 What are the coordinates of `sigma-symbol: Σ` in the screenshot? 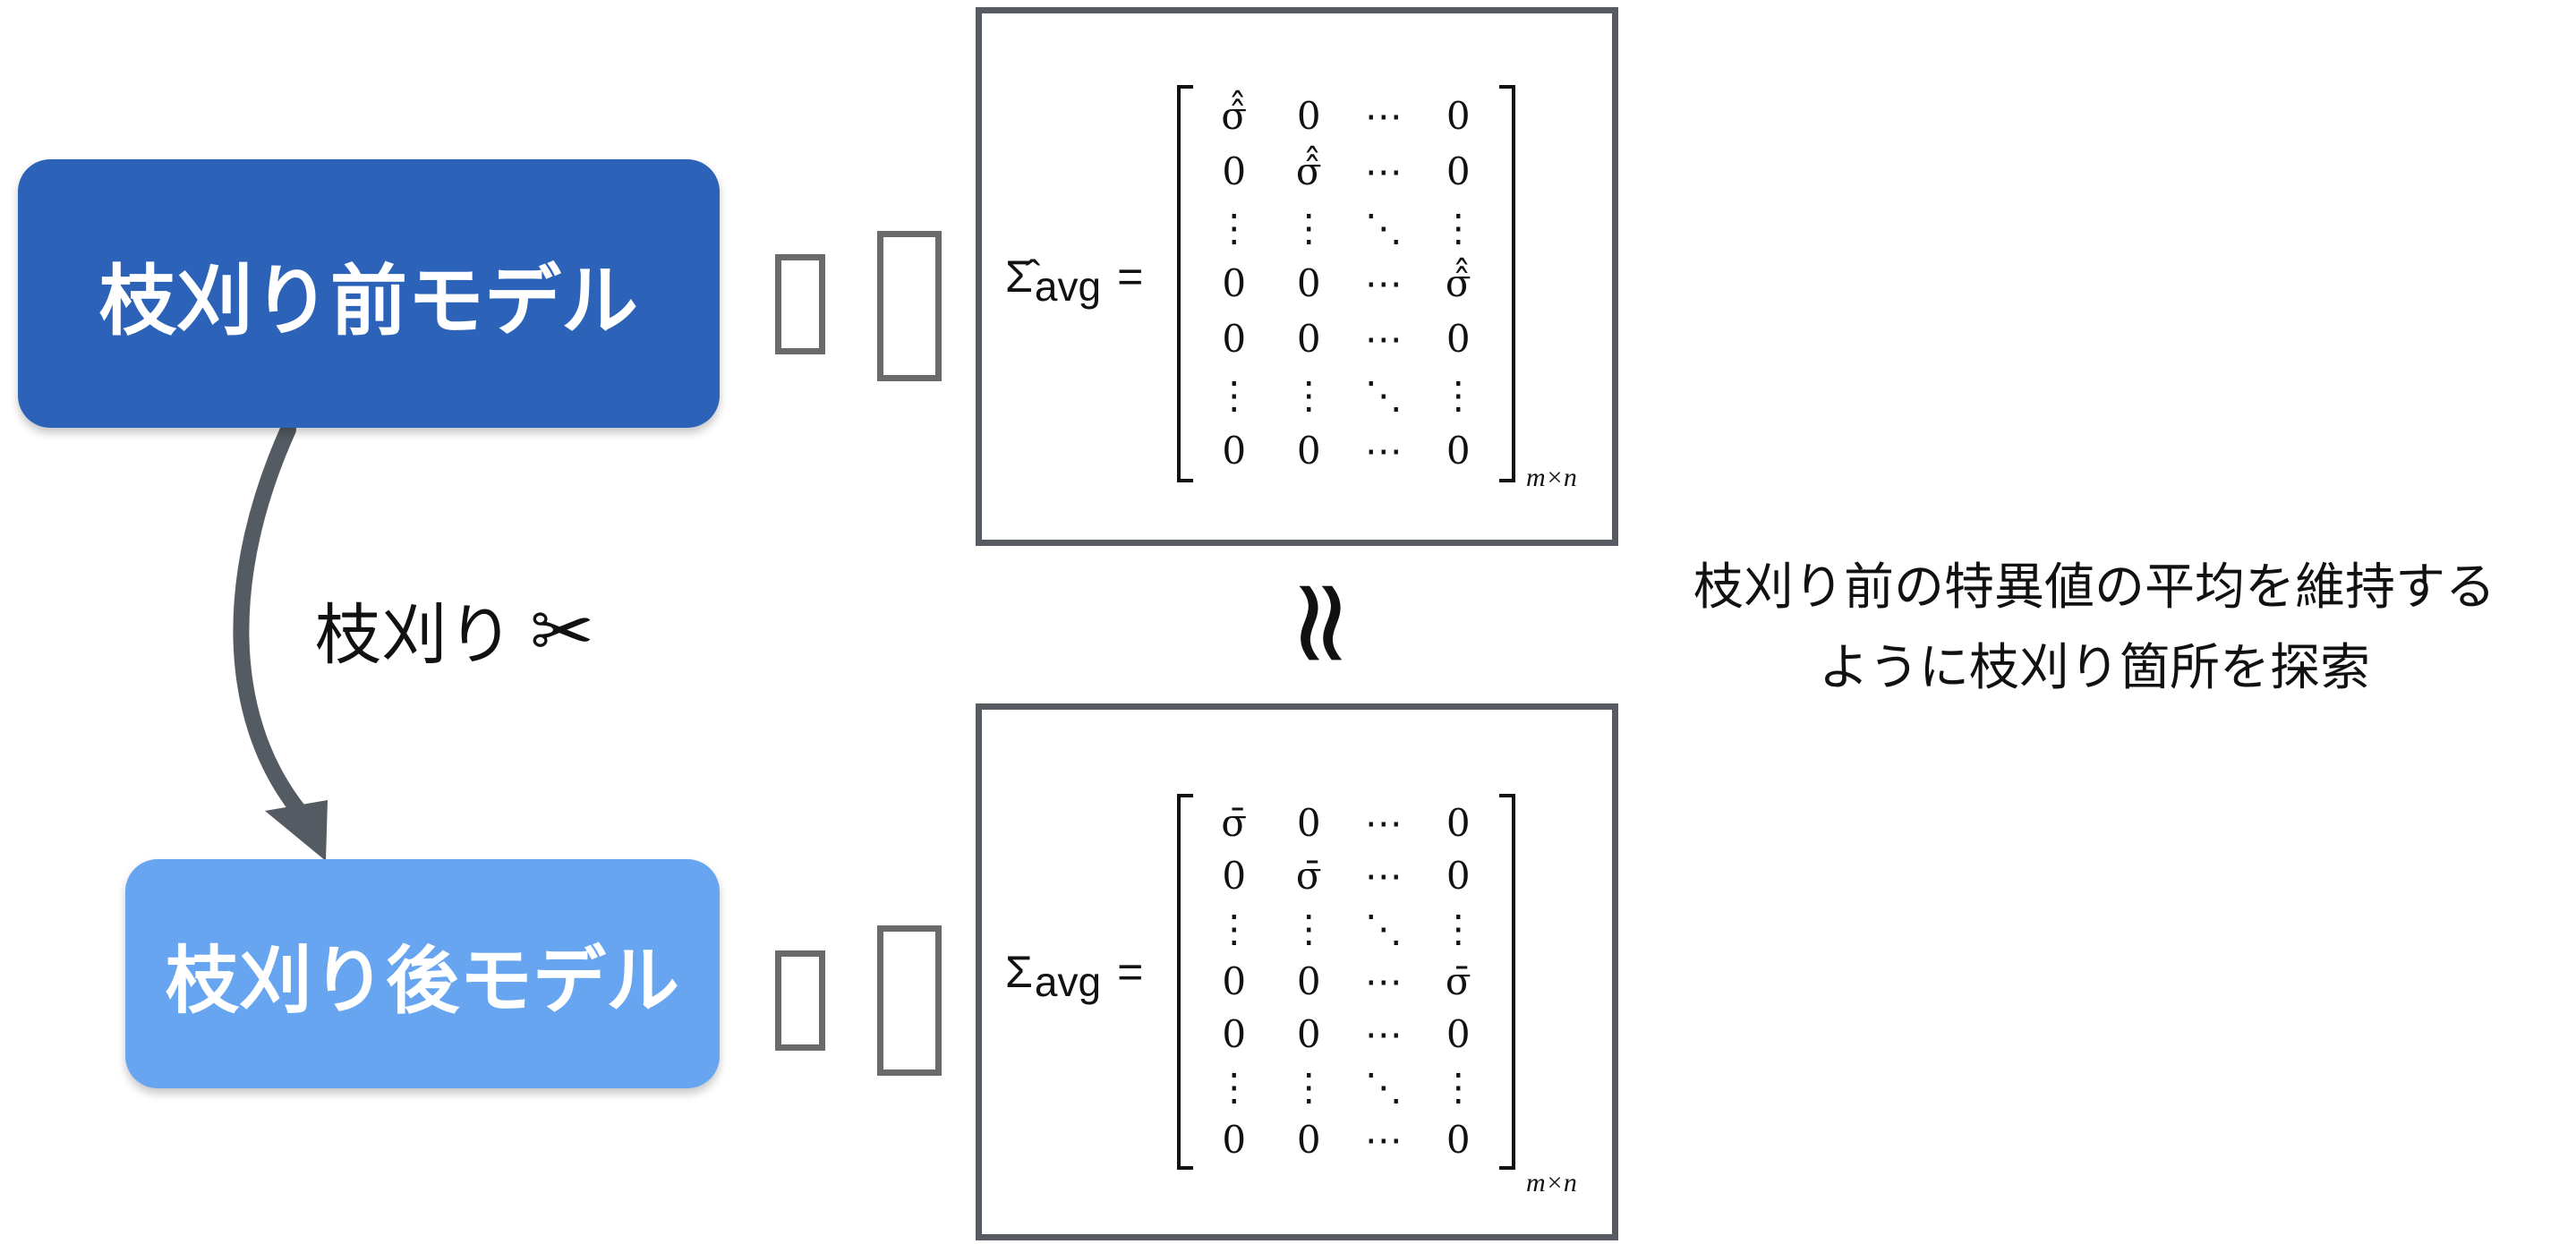 It's located at (1019, 972).